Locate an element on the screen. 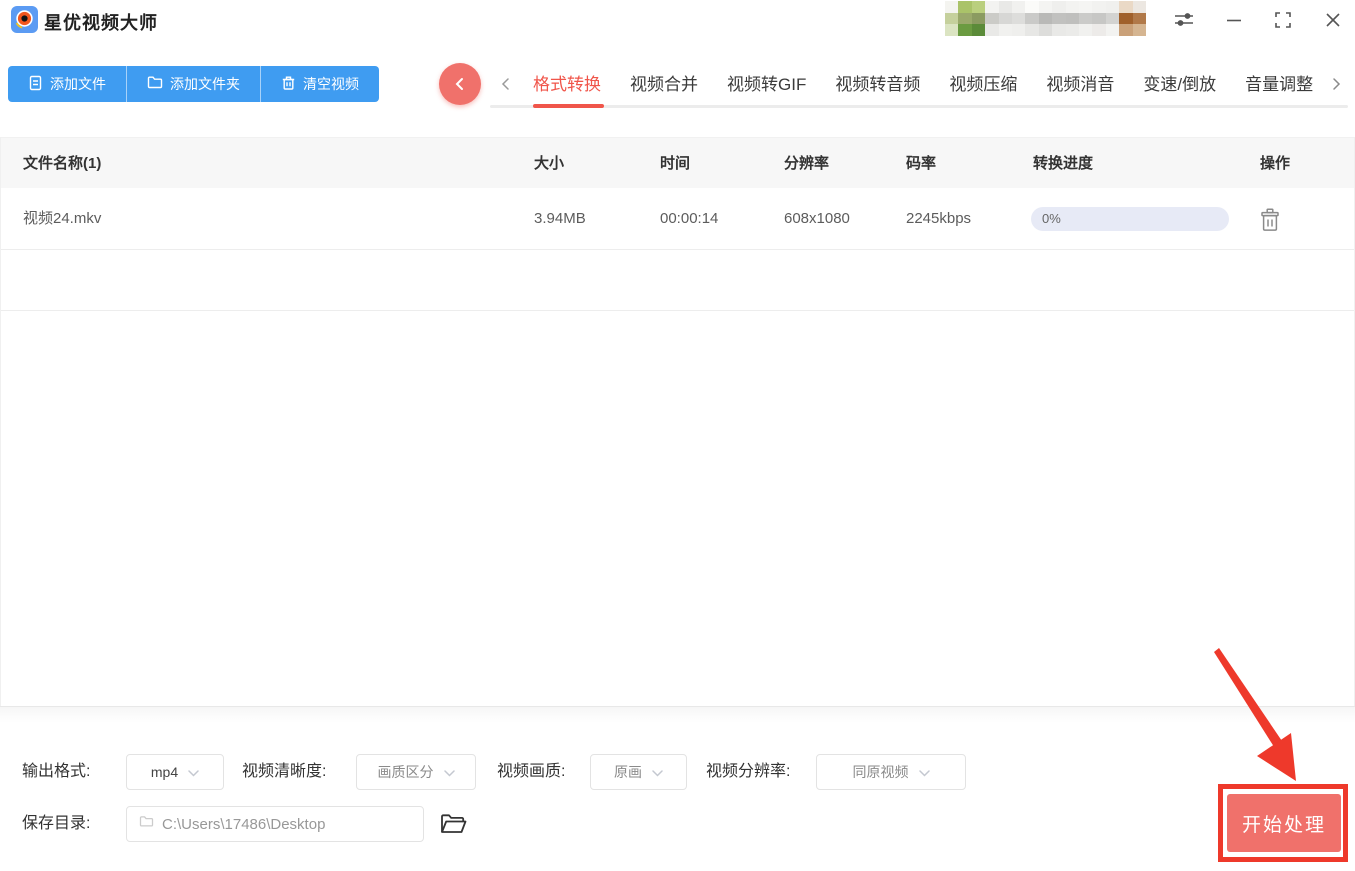 The width and height of the screenshot is (1355, 871). file-toolbar: 添加文件 添加文件夹 清空视频 is located at coordinates (193, 84).